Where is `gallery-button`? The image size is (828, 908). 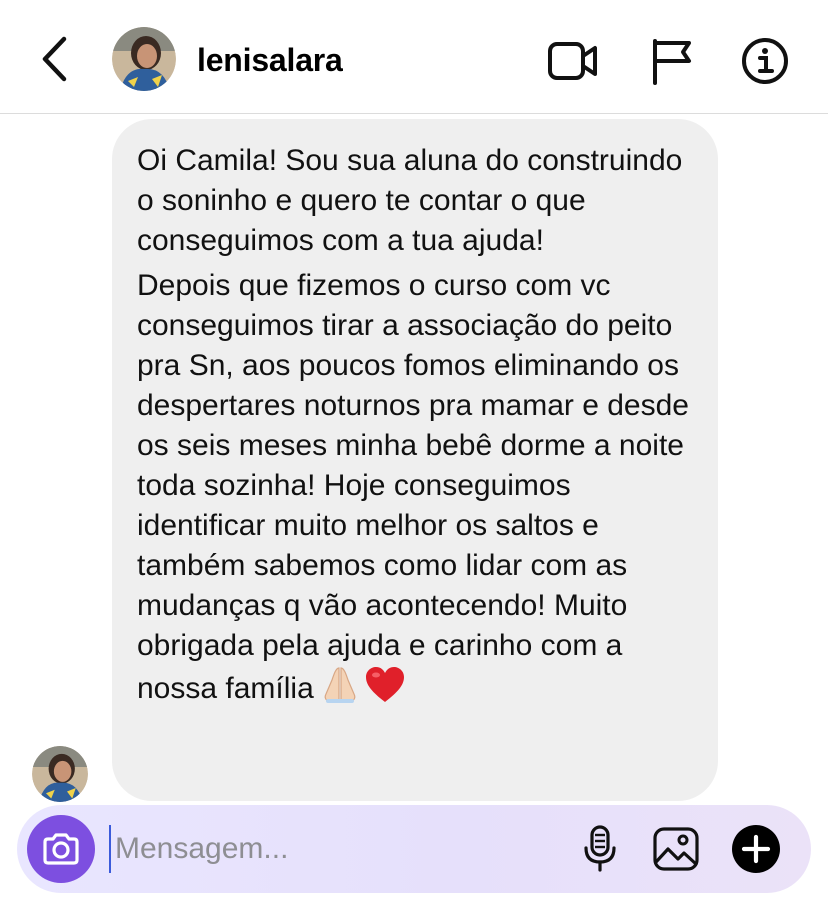 gallery-button is located at coordinates (676, 849).